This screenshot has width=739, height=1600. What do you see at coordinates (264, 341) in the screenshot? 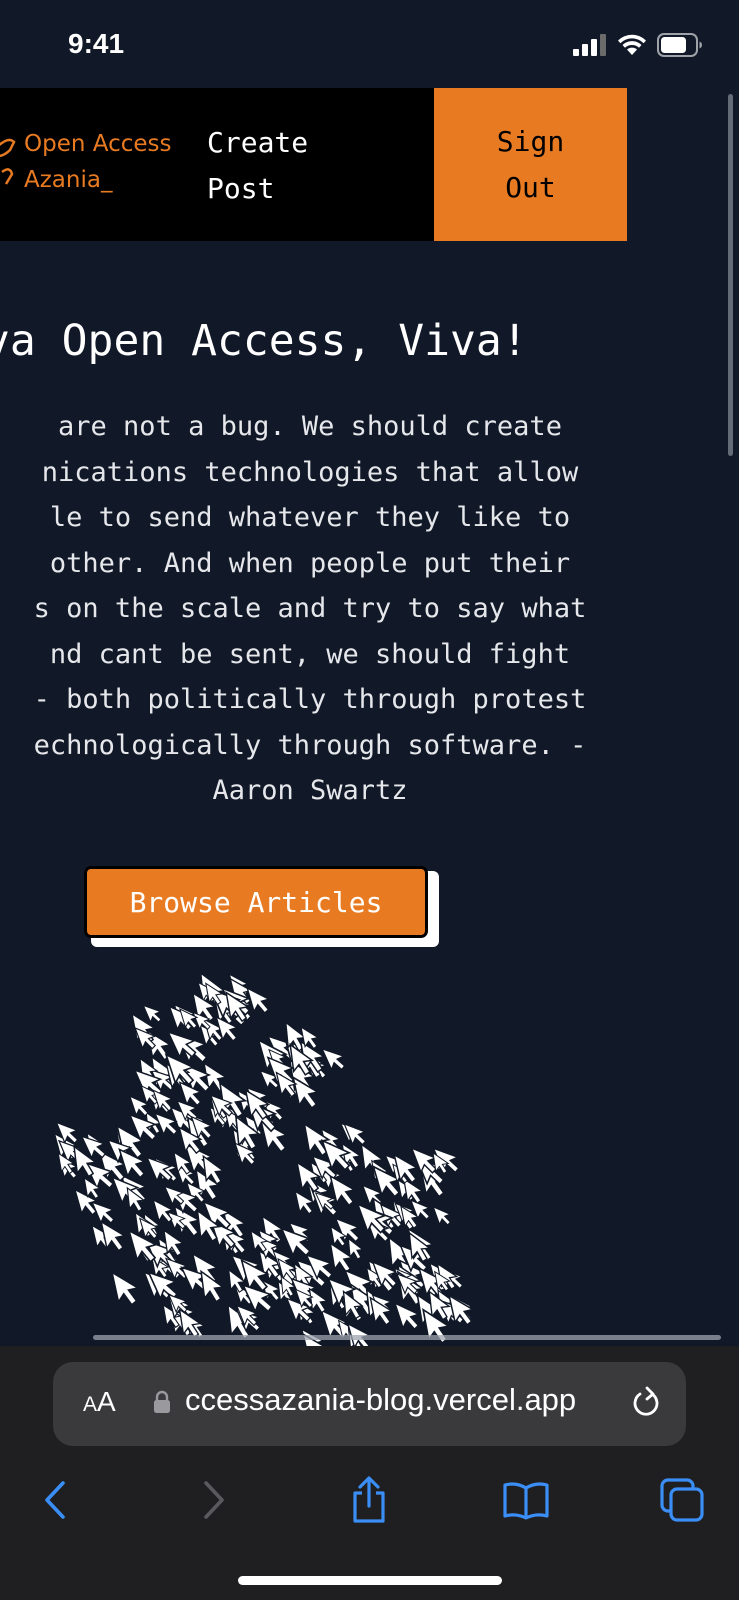
I see `hero-title: va Open Access, Viva!` at bounding box center [264, 341].